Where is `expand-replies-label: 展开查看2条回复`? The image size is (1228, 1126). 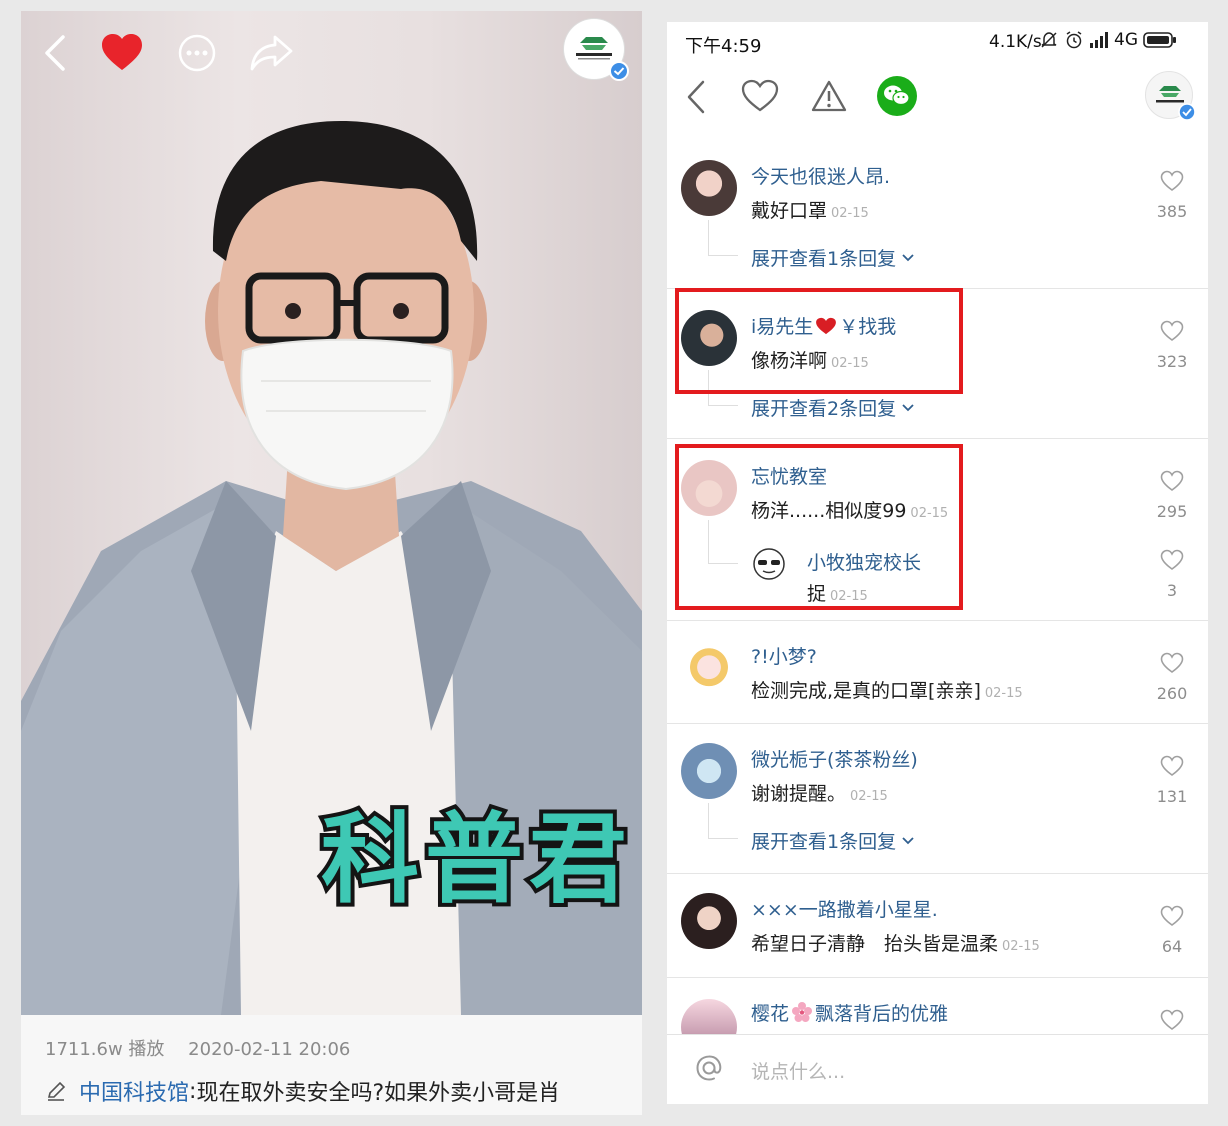
expand-replies-label: 展开查看2条回复 is located at coordinates (824, 409).